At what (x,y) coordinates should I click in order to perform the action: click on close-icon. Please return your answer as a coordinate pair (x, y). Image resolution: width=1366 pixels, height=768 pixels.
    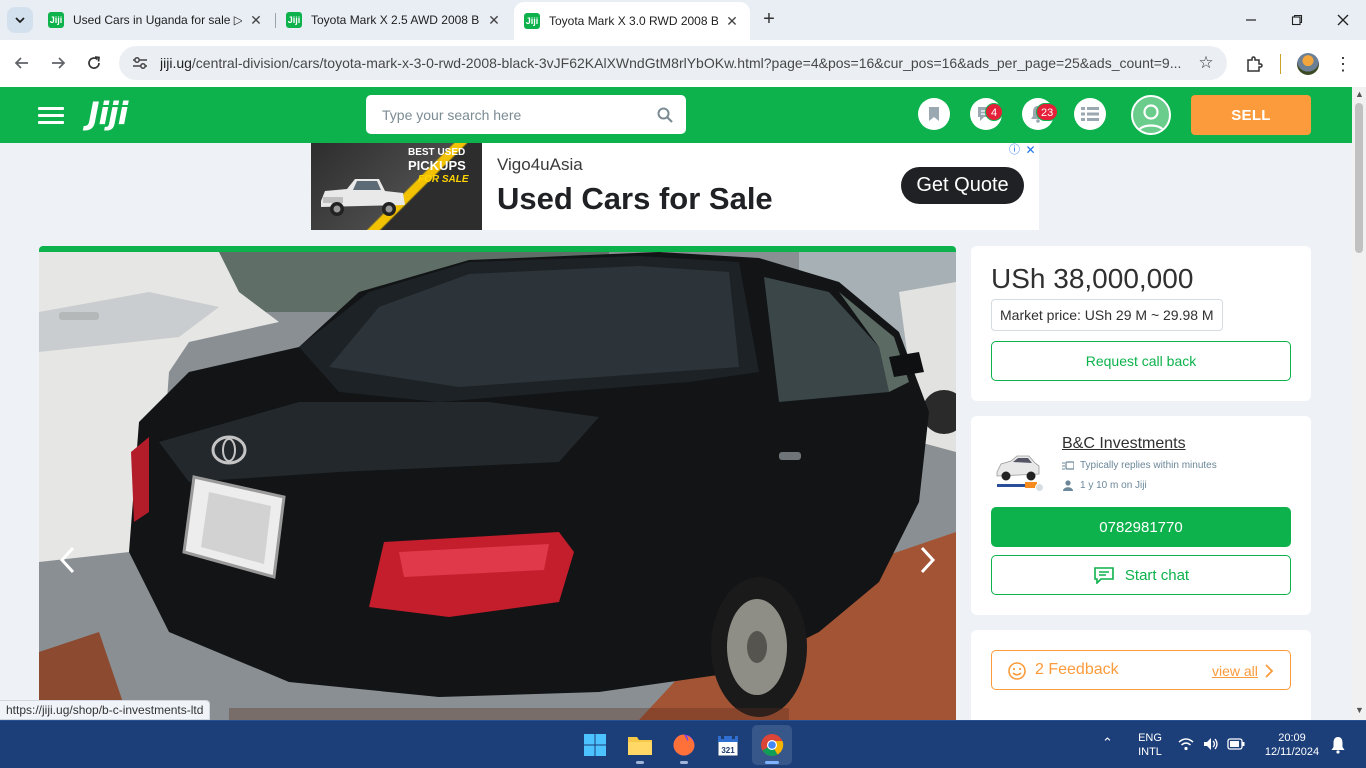
    Looking at the image, I should click on (1343, 20).